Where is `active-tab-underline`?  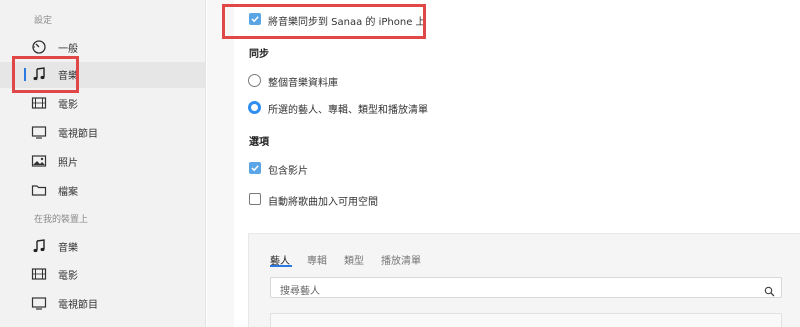 active-tab-underline is located at coordinates (281, 266).